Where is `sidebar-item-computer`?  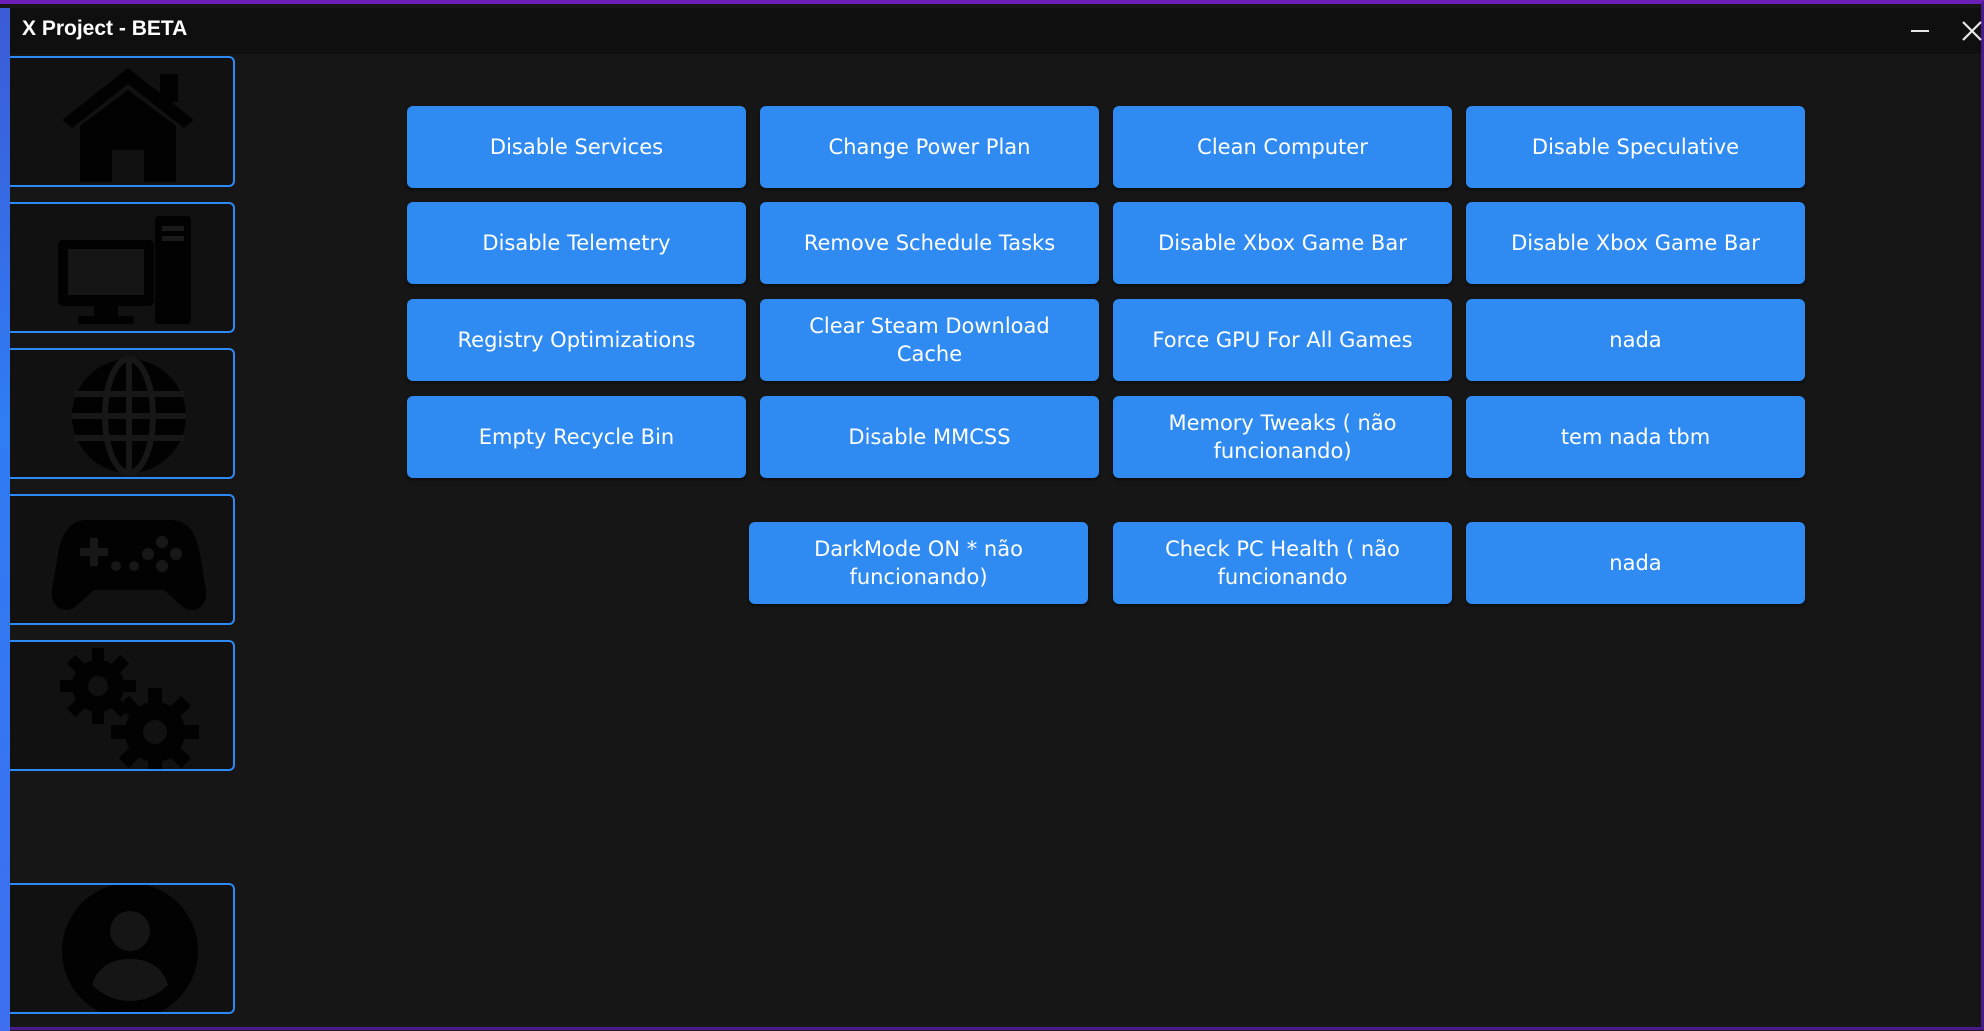 sidebar-item-computer is located at coordinates (122, 267).